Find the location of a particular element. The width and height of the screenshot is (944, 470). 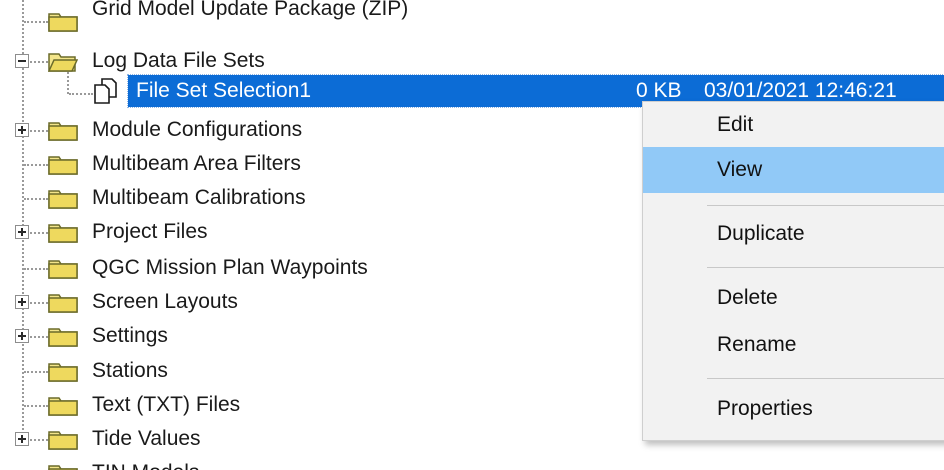

tree-item-label: Multibeam Area Filters is located at coordinates (196, 163).